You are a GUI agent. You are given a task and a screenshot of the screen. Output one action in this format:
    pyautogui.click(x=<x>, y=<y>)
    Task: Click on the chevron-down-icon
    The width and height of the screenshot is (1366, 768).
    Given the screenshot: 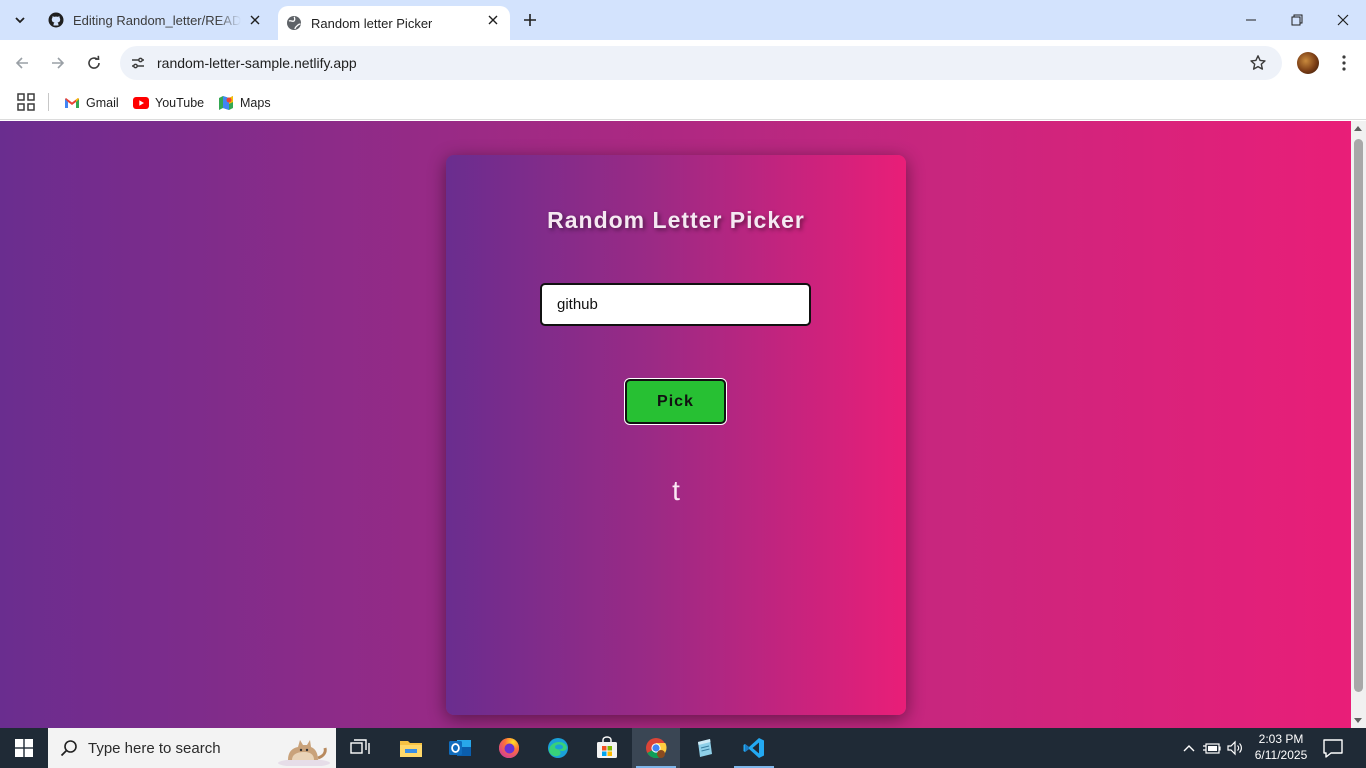 What is the action you would take?
    pyautogui.click(x=20, y=20)
    